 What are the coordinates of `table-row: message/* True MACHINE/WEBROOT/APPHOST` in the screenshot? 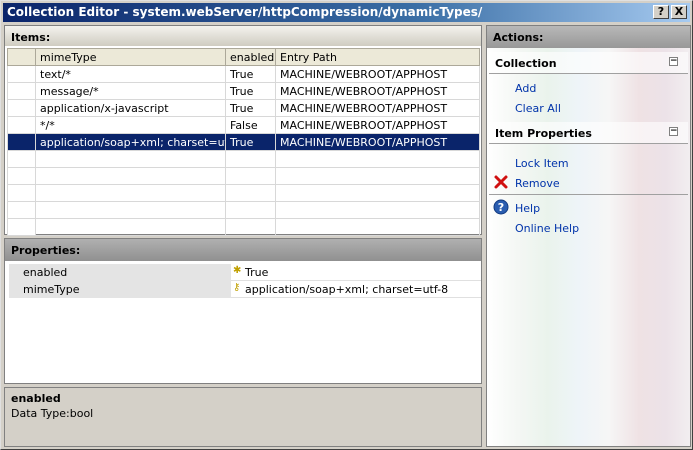 It's located at (243, 91).